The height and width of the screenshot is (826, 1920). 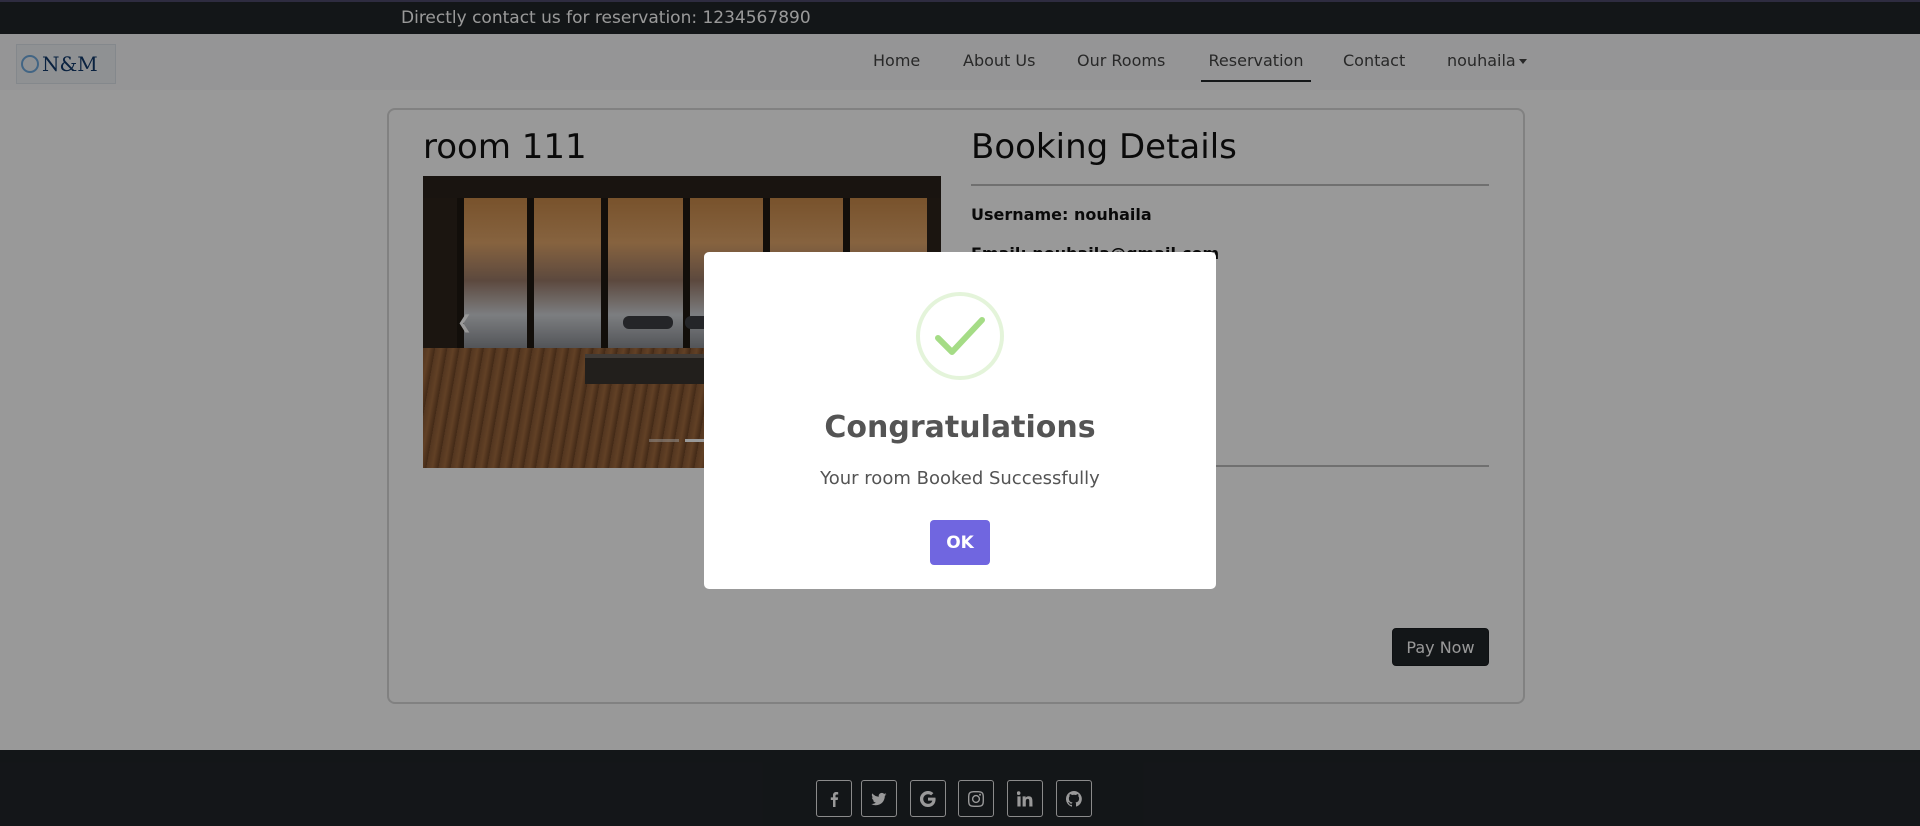 What do you see at coordinates (960, 336) in the screenshot?
I see `success-check-icon` at bounding box center [960, 336].